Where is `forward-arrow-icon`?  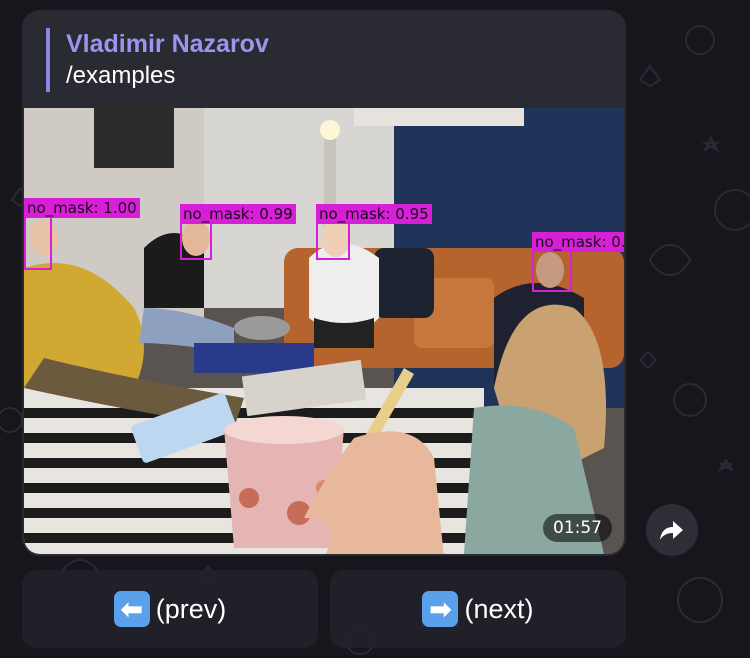
forward-arrow-icon is located at coordinates (671, 530).